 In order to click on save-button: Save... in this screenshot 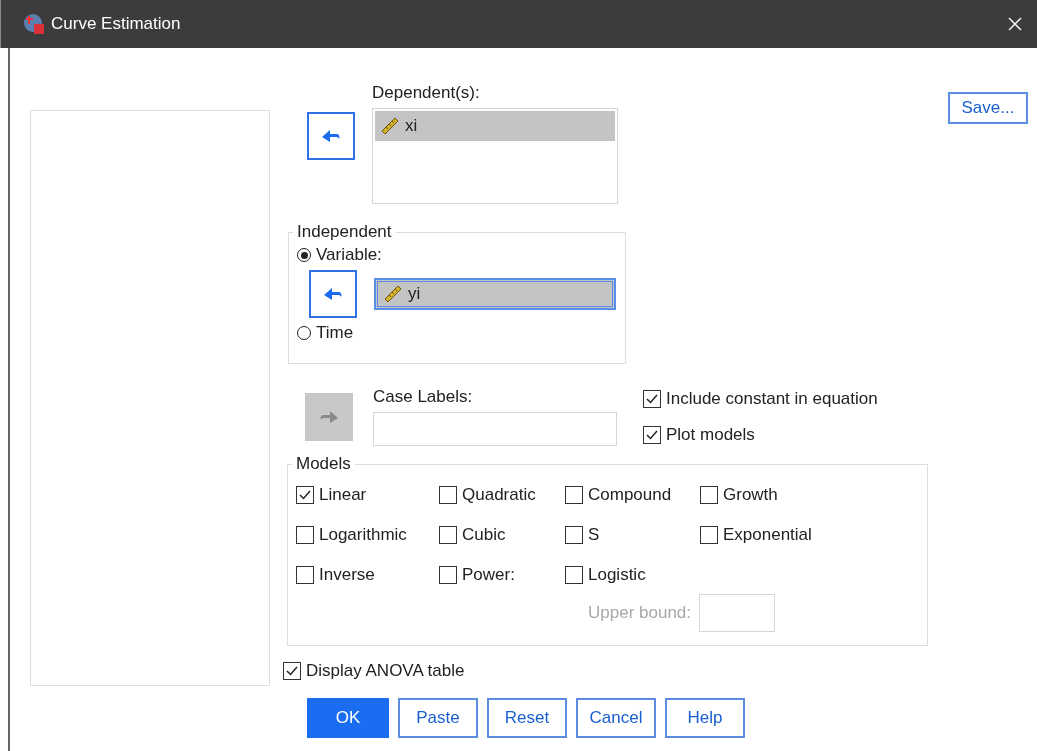, I will do `click(988, 108)`.